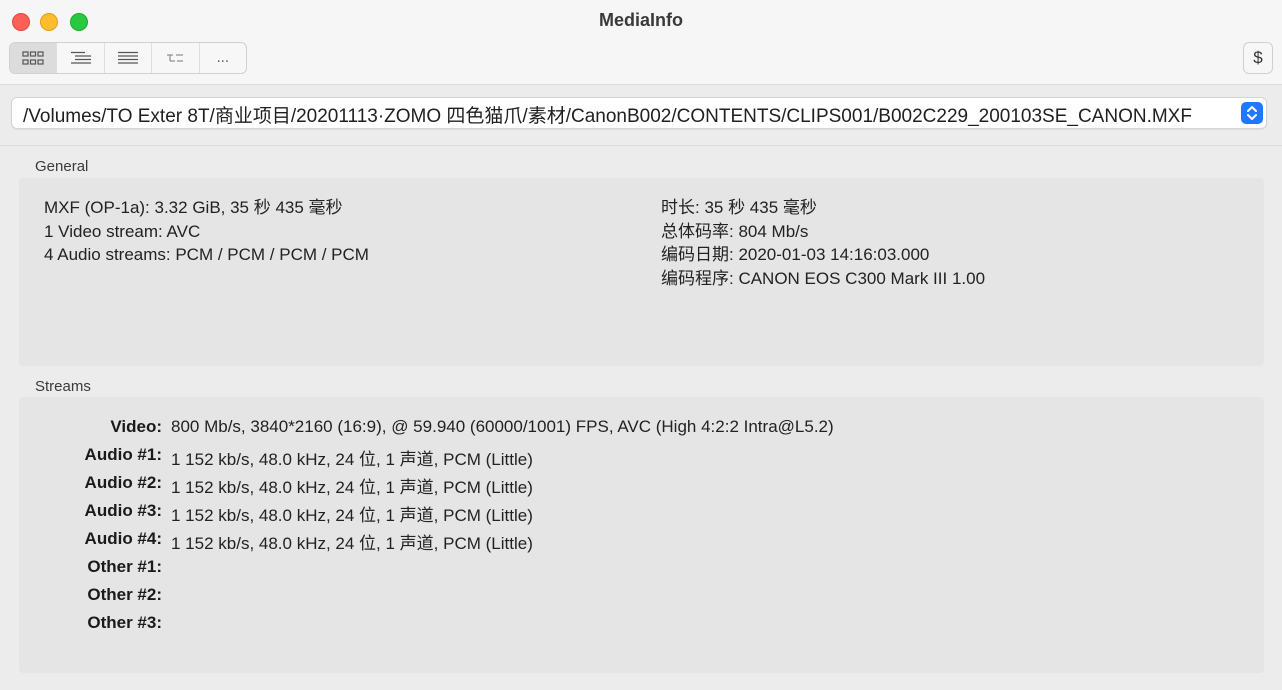  Describe the element at coordinates (641, 627) in the screenshot. I see `stream-row-other-3: Other #3:` at that location.